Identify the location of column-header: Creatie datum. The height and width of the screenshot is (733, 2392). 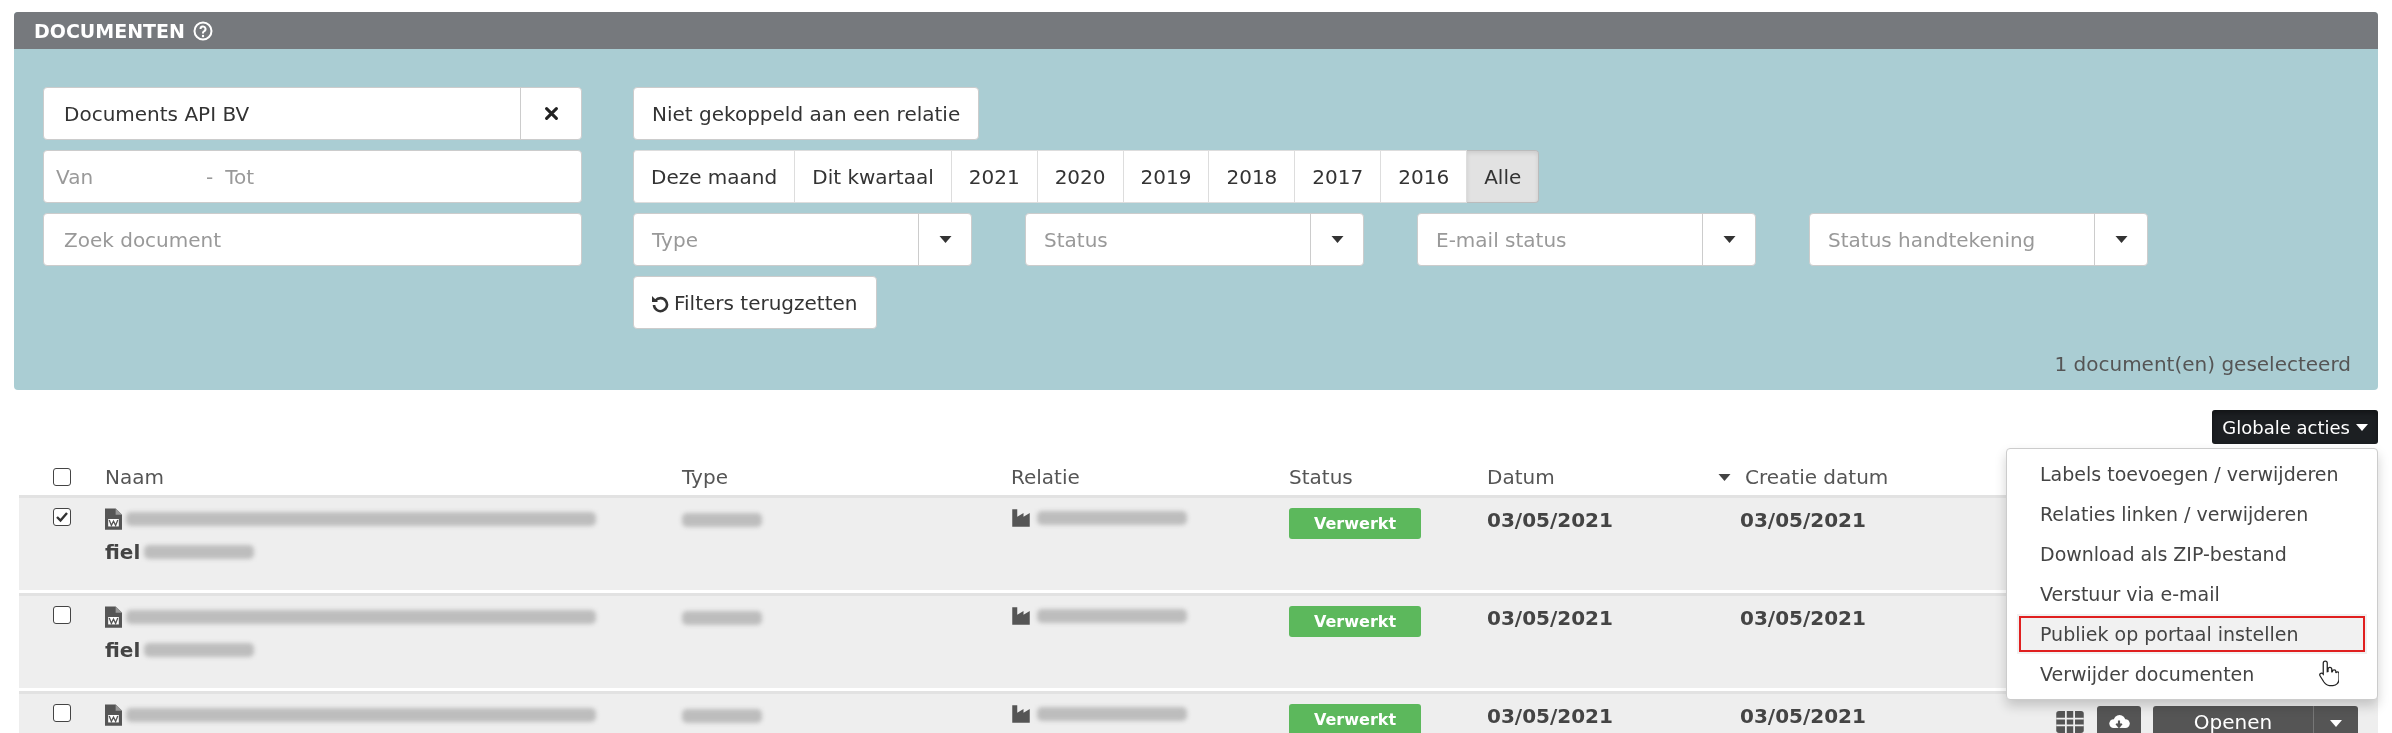
(1817, 477).